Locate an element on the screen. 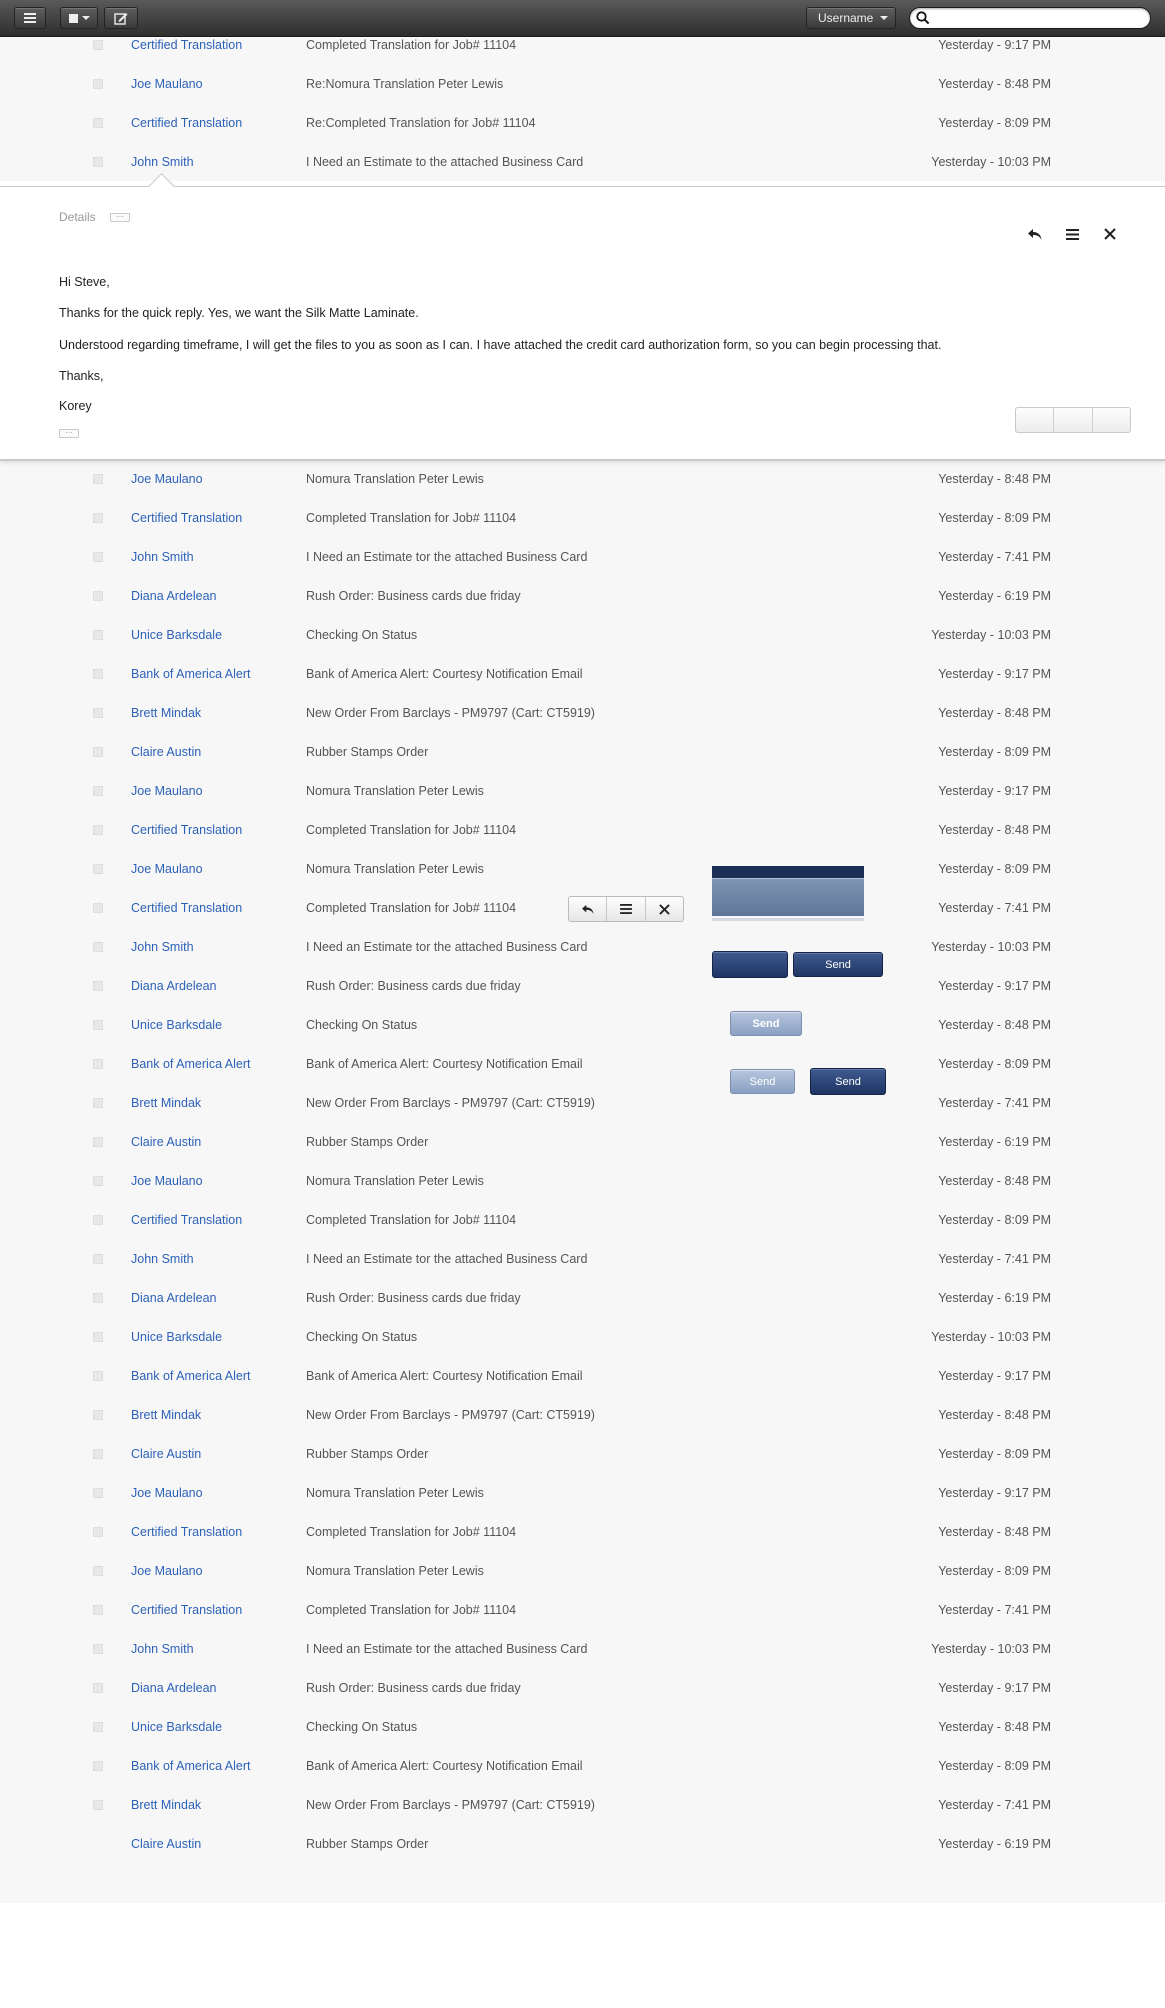 The width and height of the screenshot is (1165, 2008). search-box is located at coordinates (1030, 18).